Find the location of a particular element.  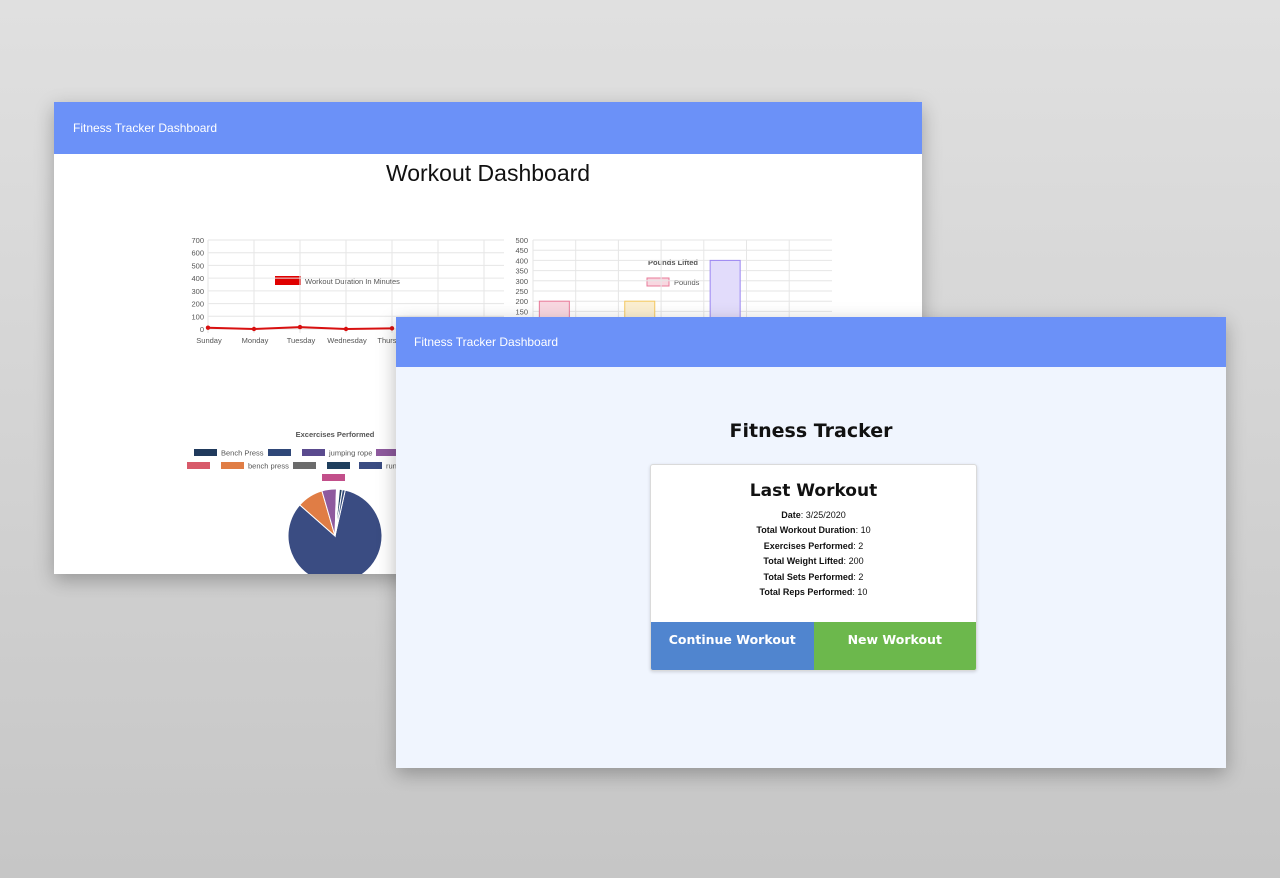

x-tick-label: Wednesday is located at coordinates (347, 340).